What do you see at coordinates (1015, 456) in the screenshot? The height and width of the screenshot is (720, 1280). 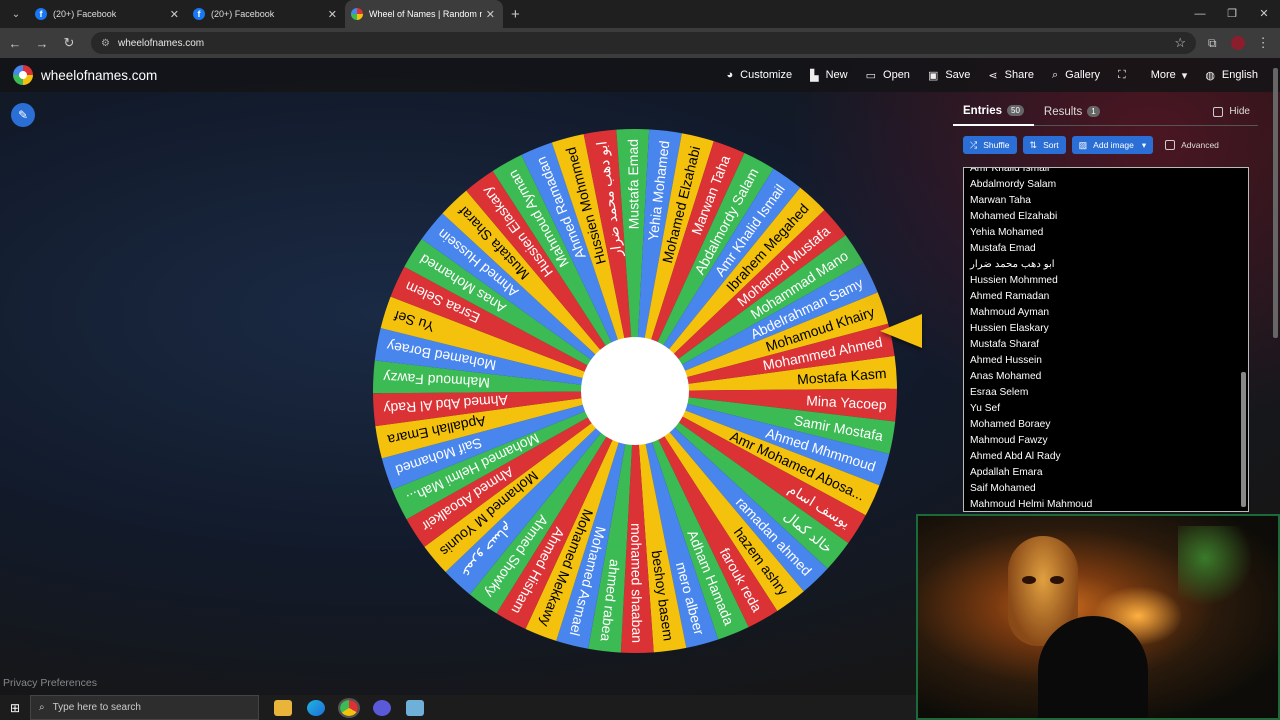 I see `entry-line: Ahmed Abd Al Rady` at bounding box center [1015, 456].